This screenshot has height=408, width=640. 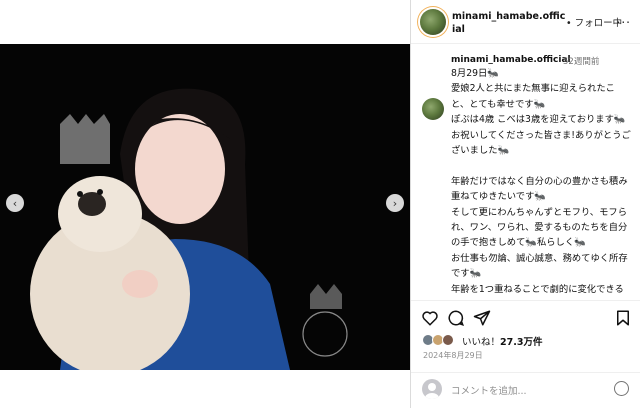 I want to click on user-avatar, so click(x=432, y=389).